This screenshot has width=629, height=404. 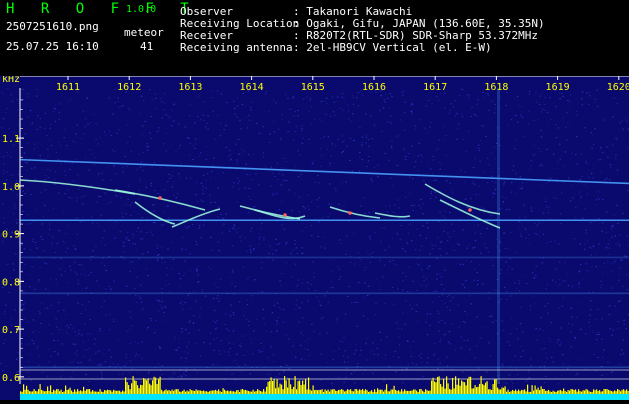 I want to click on x-tick-label: 1611, so click(x=68, y=87).